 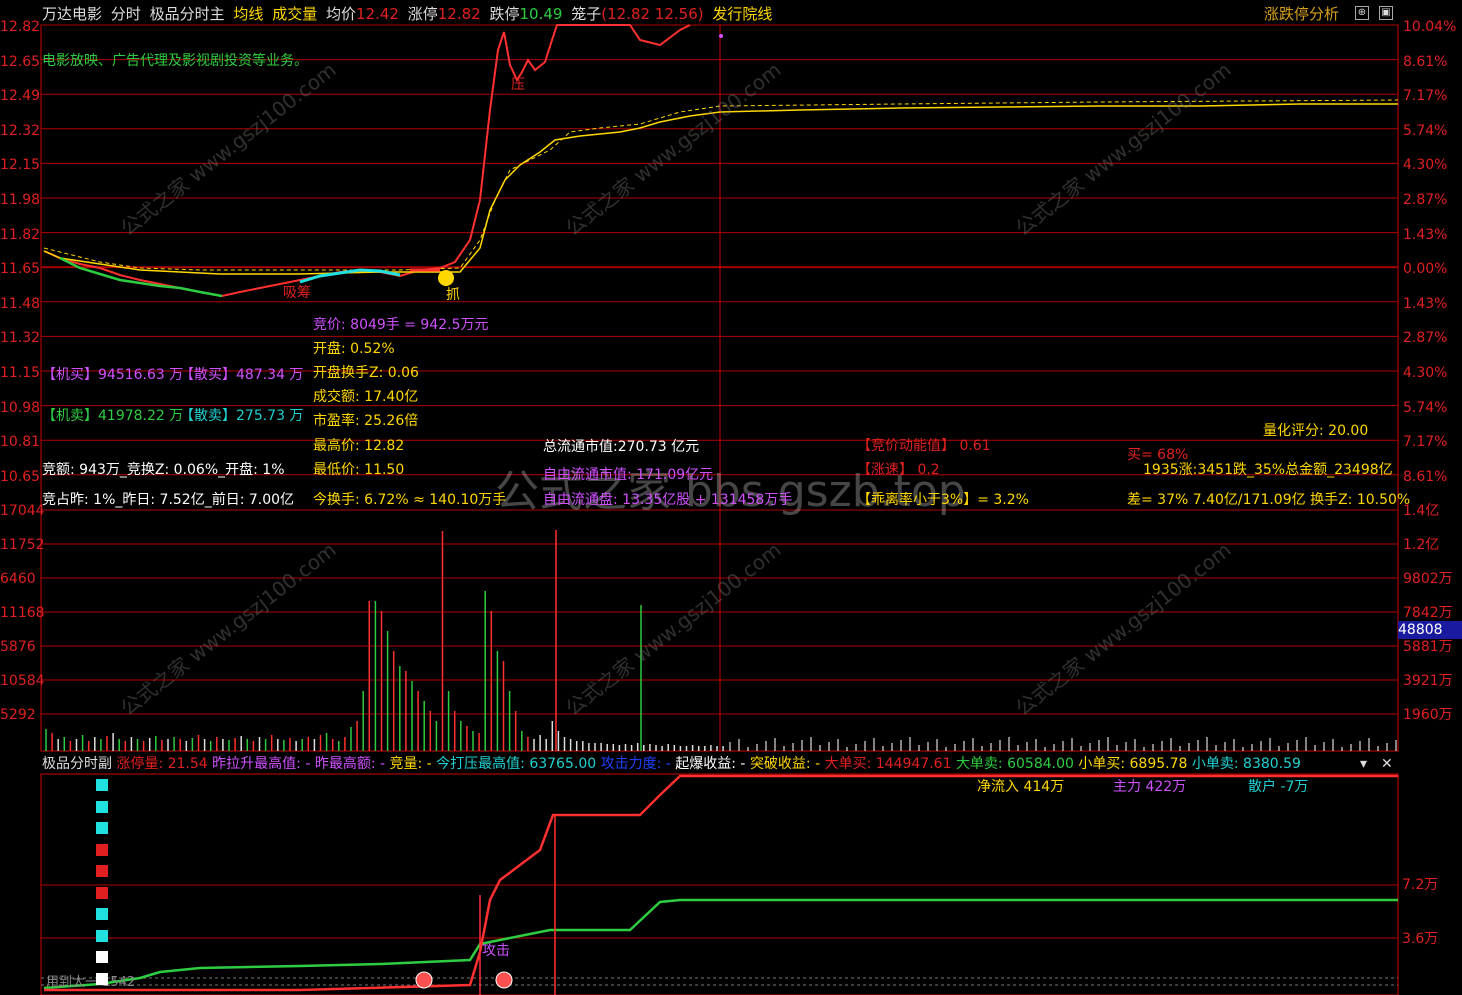 I want to click on axis-label: 1.2亿, so click(x=1421, y=545).